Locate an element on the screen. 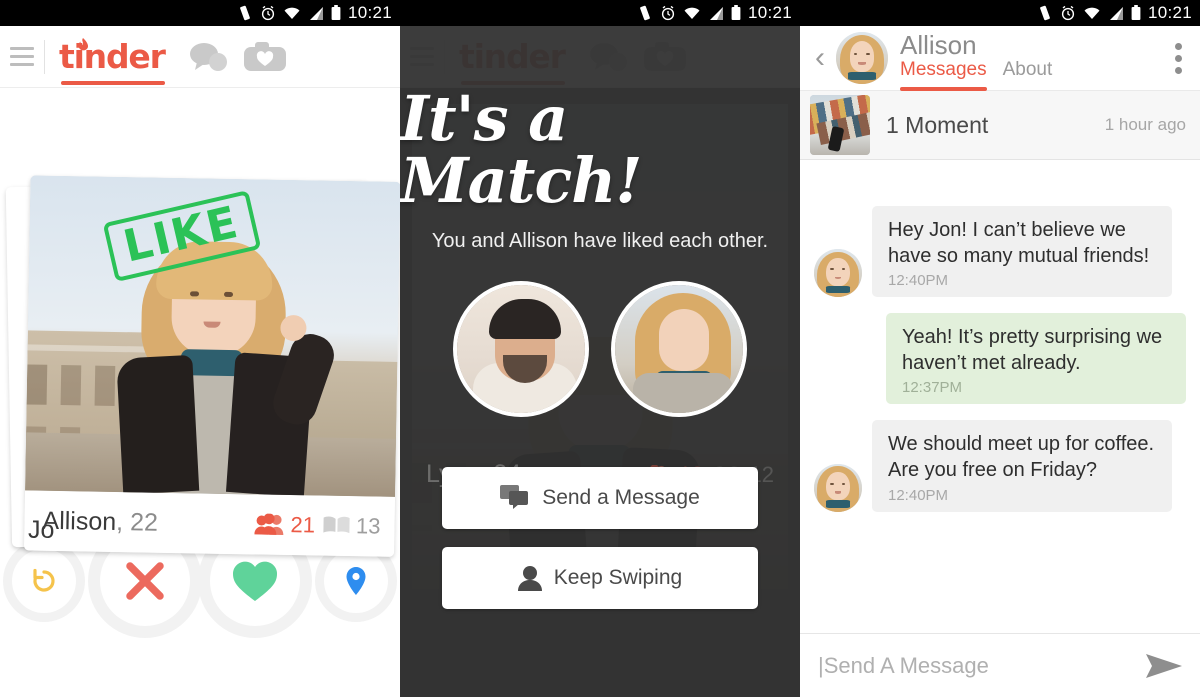 This screenshot has width=1200, height=697. map-pin-icon is located at coordinates (356, 581).